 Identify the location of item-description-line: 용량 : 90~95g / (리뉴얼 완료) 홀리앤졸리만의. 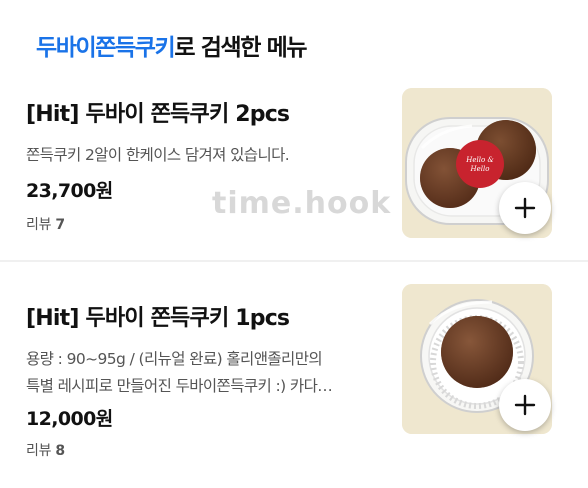
(174, 359).